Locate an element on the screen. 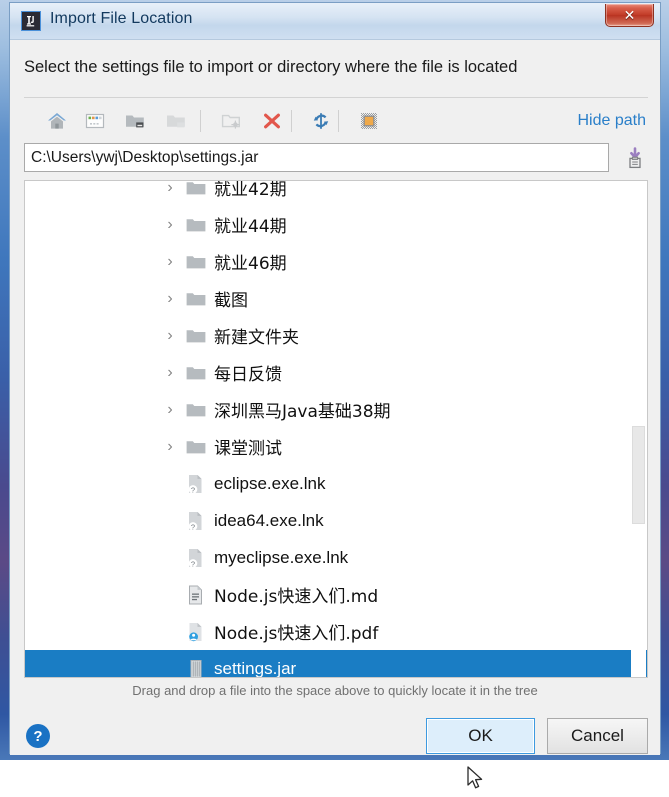 This screenshot has height=797, width=669. tree-row-label: 截图 is located at coordinates (231, 301).